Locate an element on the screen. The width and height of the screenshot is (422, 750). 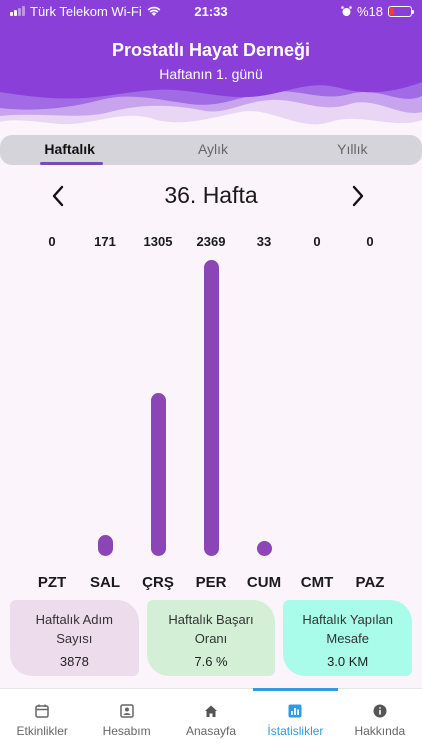
battery-percent: %18 is located at coordinates (369, 11).